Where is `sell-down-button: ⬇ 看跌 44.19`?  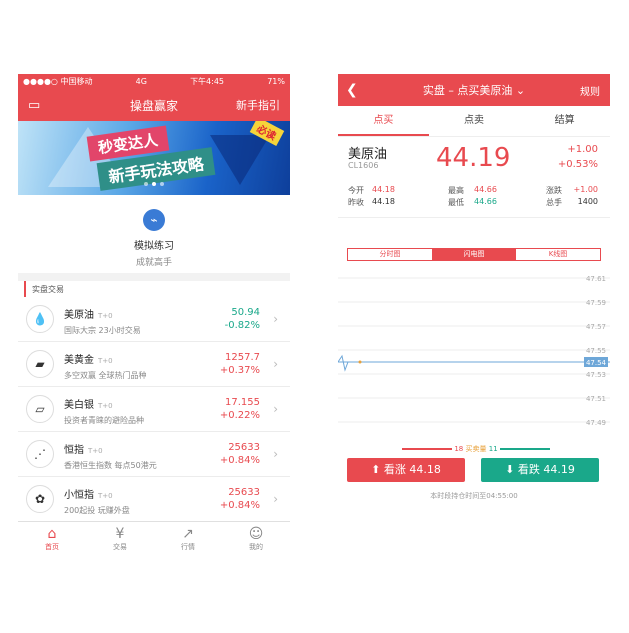 sell-down-button: ⬇ 看跌 44.19 is located at coordinates (540, 470).